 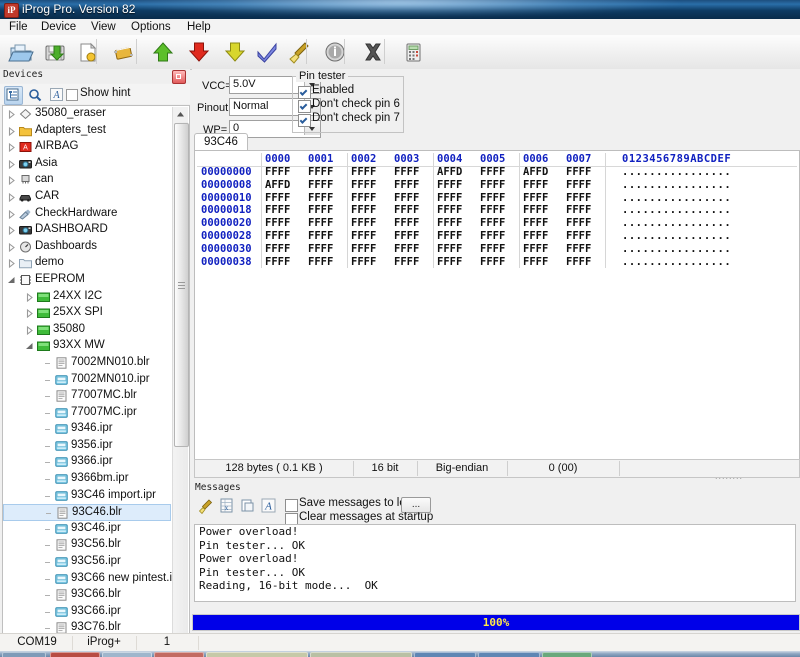 What do you see at coordinates (87, 396) in the screenshot?
I see `tree-item: 77007MC.blr` at bounding box center [87, 396].